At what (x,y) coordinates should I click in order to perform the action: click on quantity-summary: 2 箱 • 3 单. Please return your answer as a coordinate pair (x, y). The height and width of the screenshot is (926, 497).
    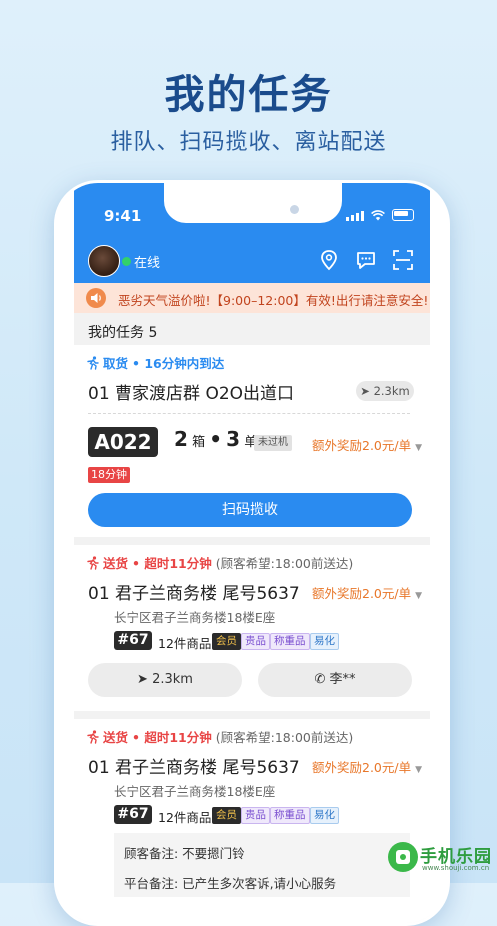
    Looking at the image, I should click on (215, 439).